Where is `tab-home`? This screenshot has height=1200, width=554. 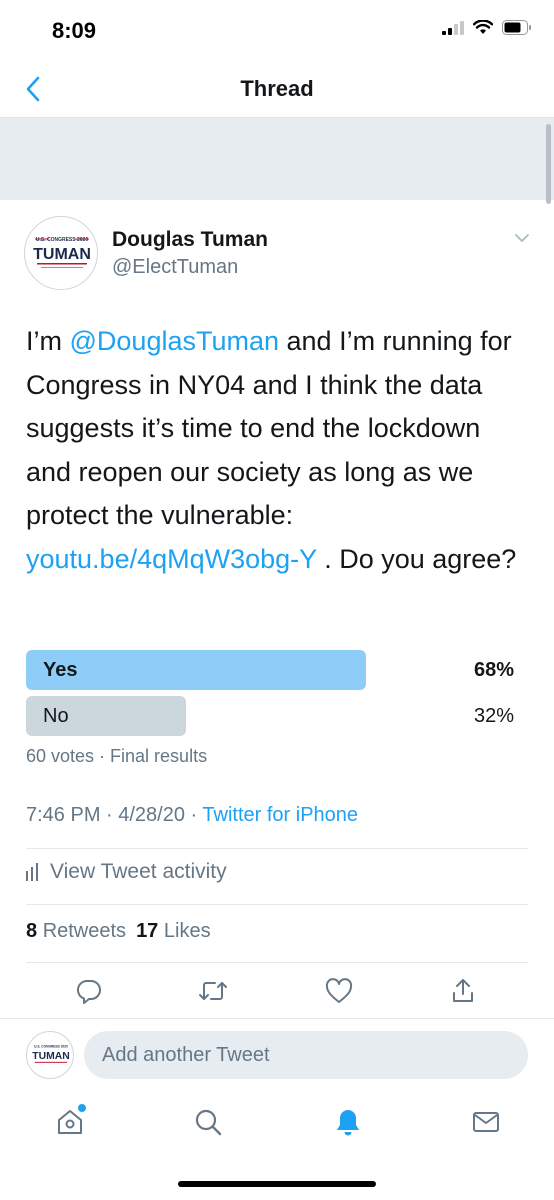 tab-home is located at coordinates (70, 1122).